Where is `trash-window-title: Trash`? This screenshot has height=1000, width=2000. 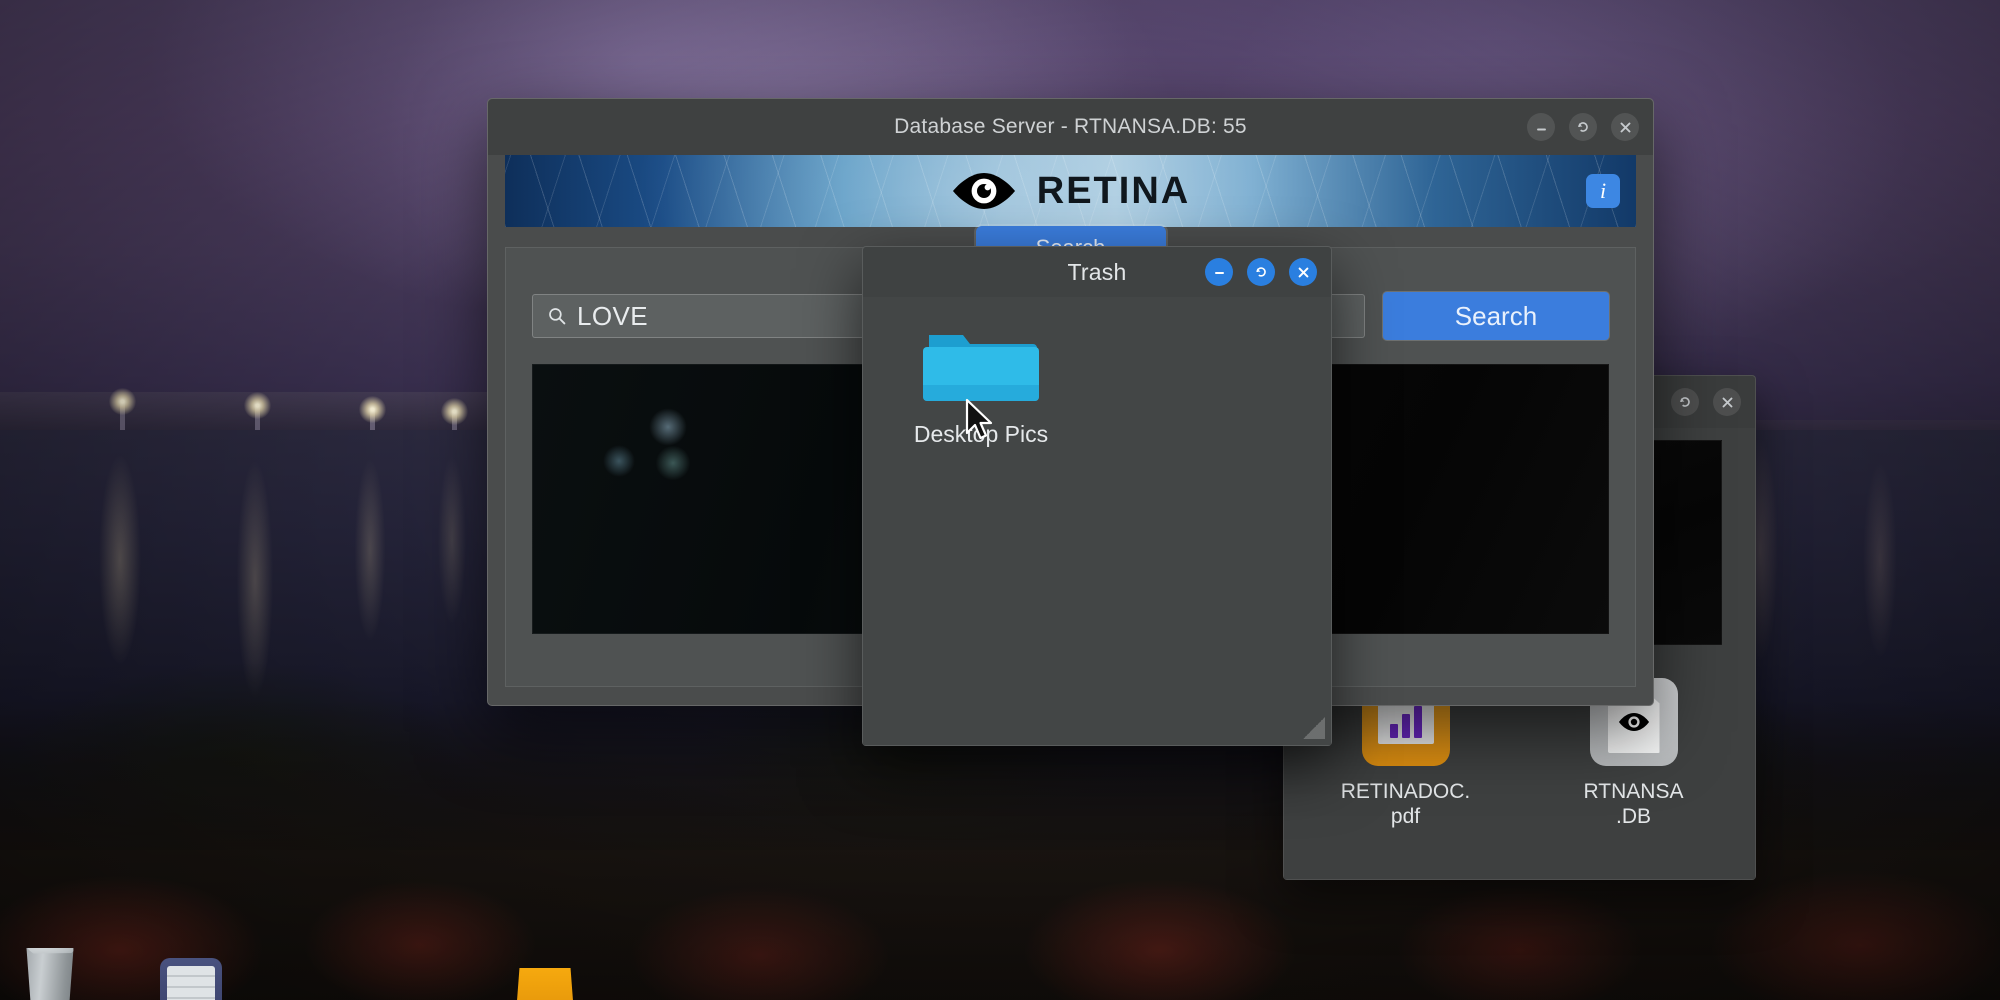
trash-window-title: Trash is located at coordinates (1097, 271).